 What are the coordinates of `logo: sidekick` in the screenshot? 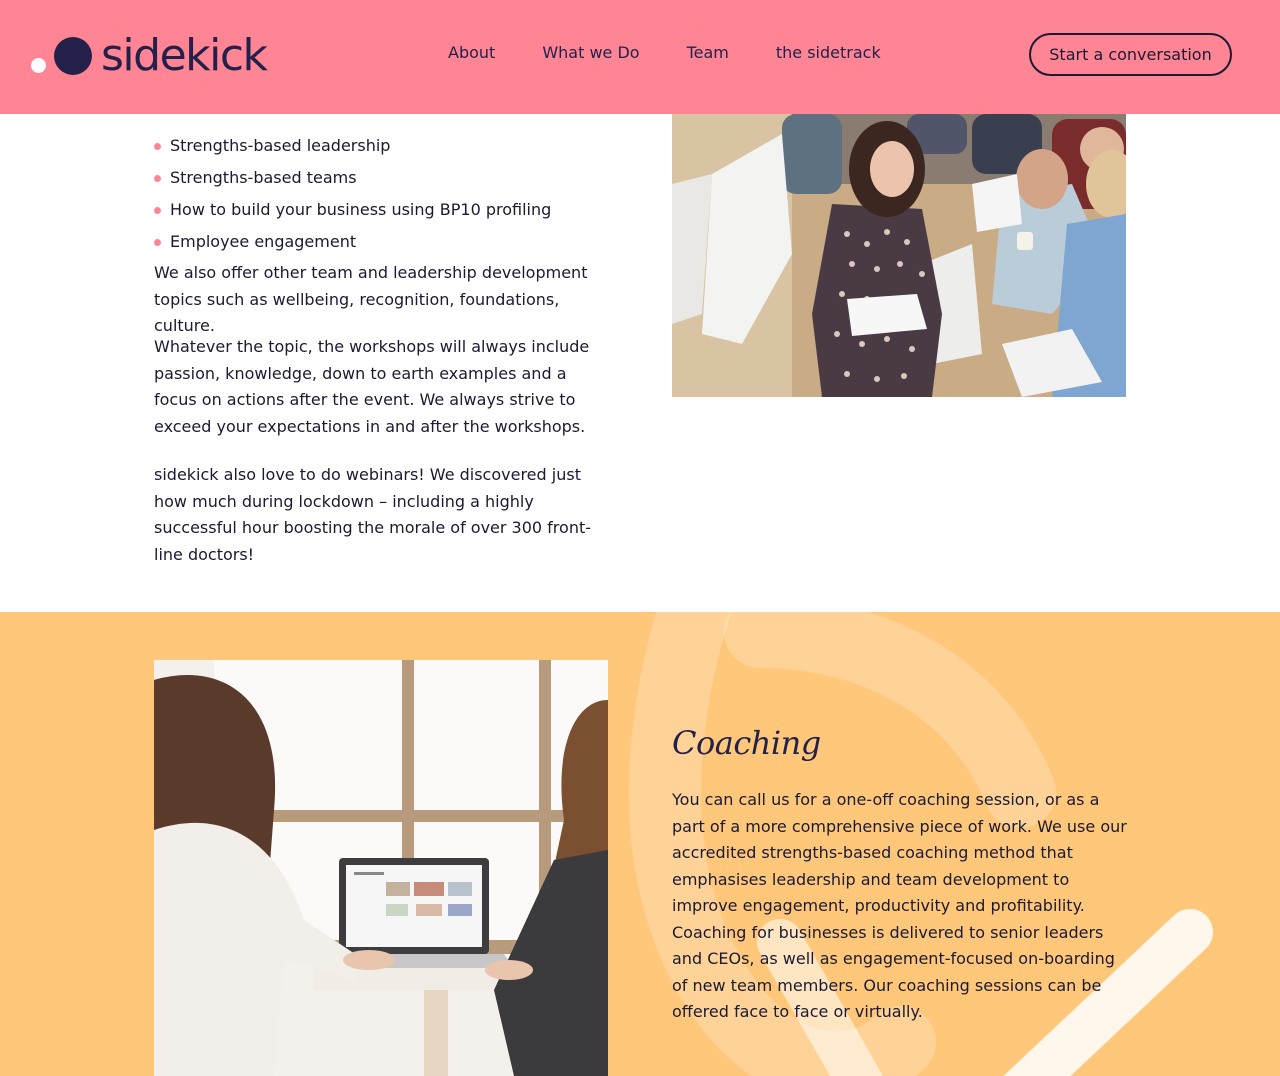 It's located at (149, 56).